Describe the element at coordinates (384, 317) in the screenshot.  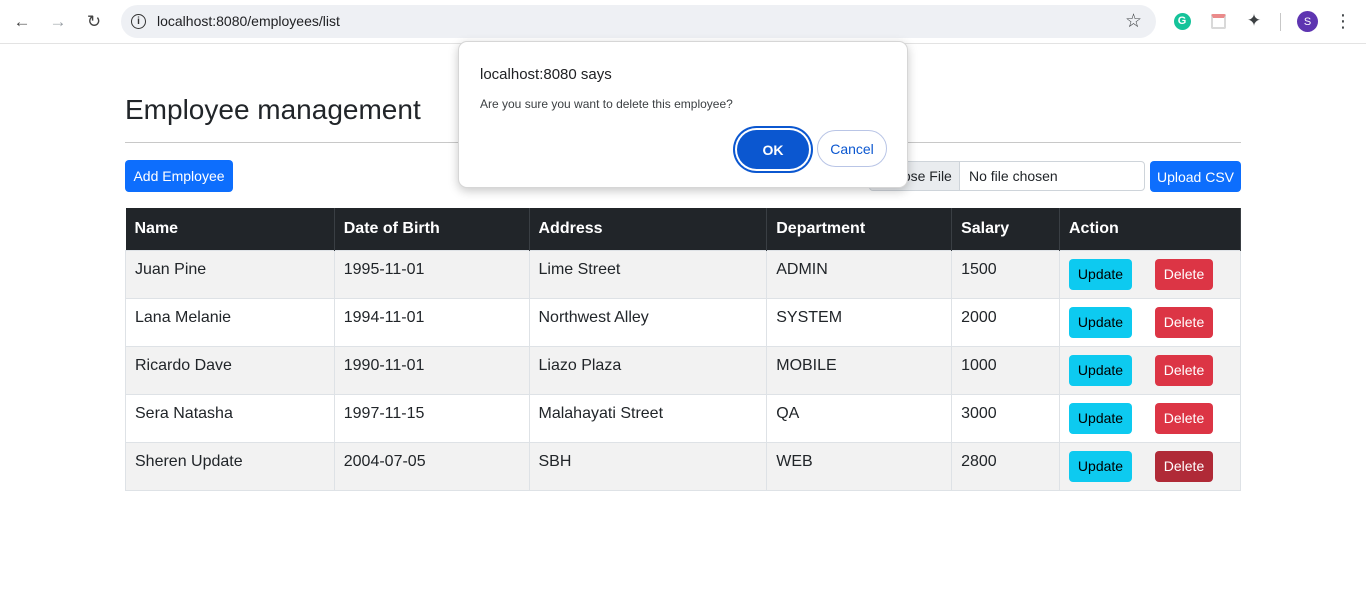
I see `cell-dob: 1994-11-01` at that location.